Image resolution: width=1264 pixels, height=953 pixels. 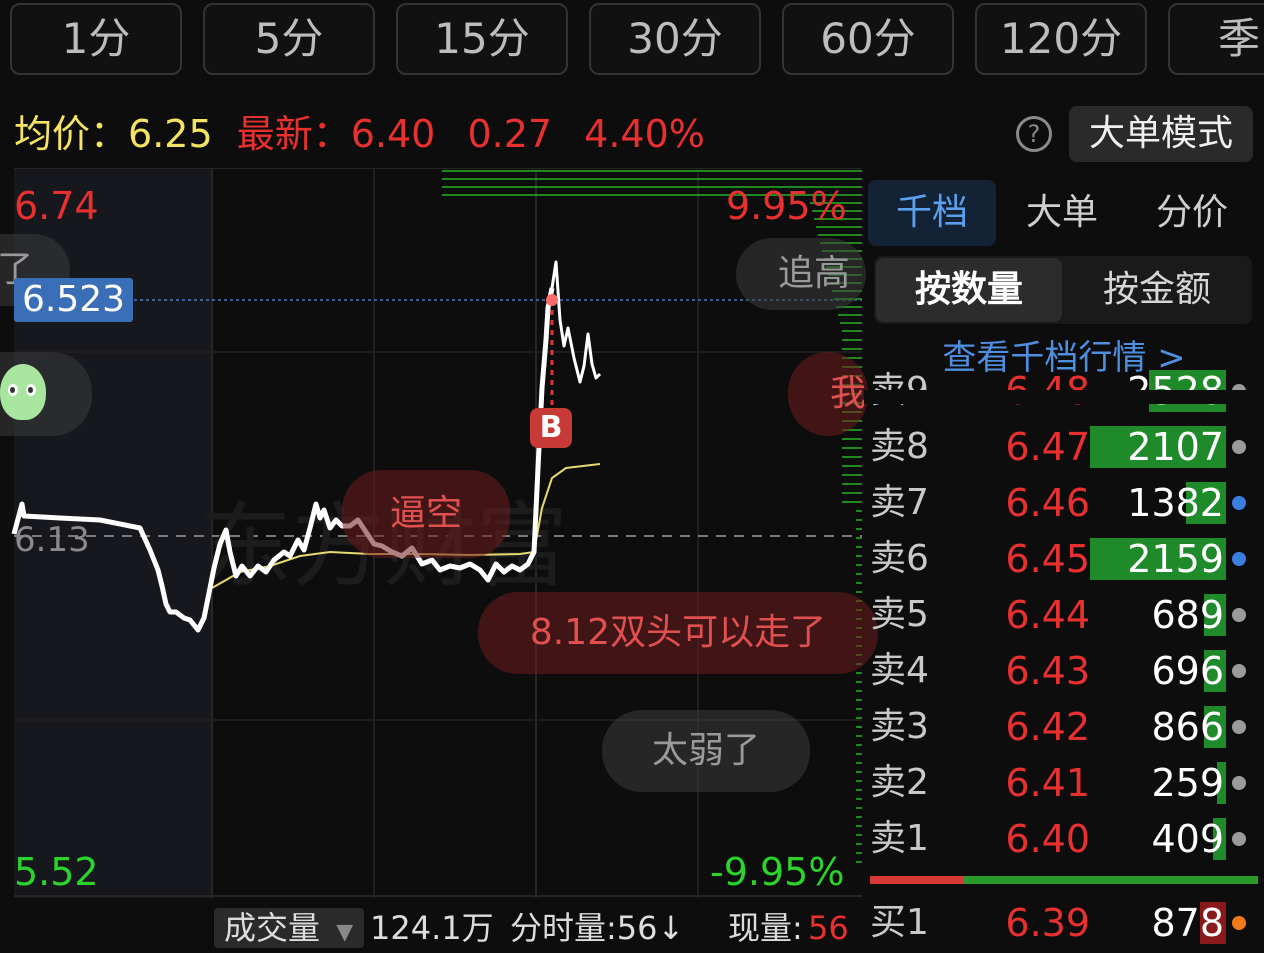 I want to click on ask-row: 卖8 6.47 2107, so click(x=1064, y=447).